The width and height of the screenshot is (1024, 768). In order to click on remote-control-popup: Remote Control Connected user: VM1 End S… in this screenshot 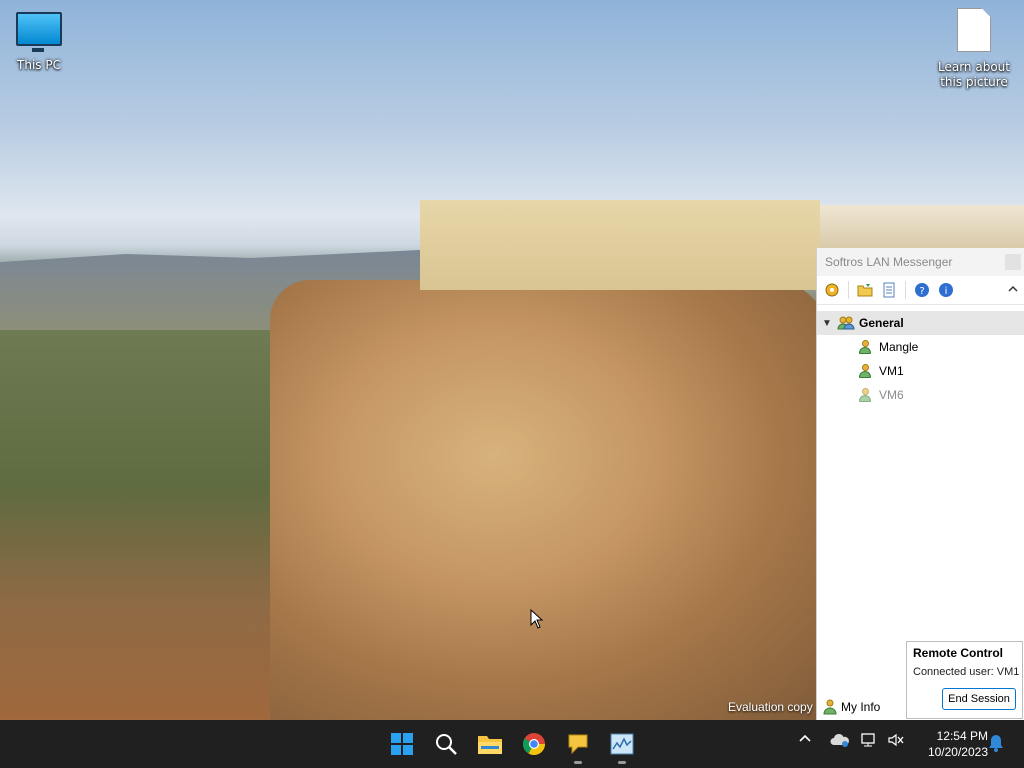, I will do `click(964, 680)`.